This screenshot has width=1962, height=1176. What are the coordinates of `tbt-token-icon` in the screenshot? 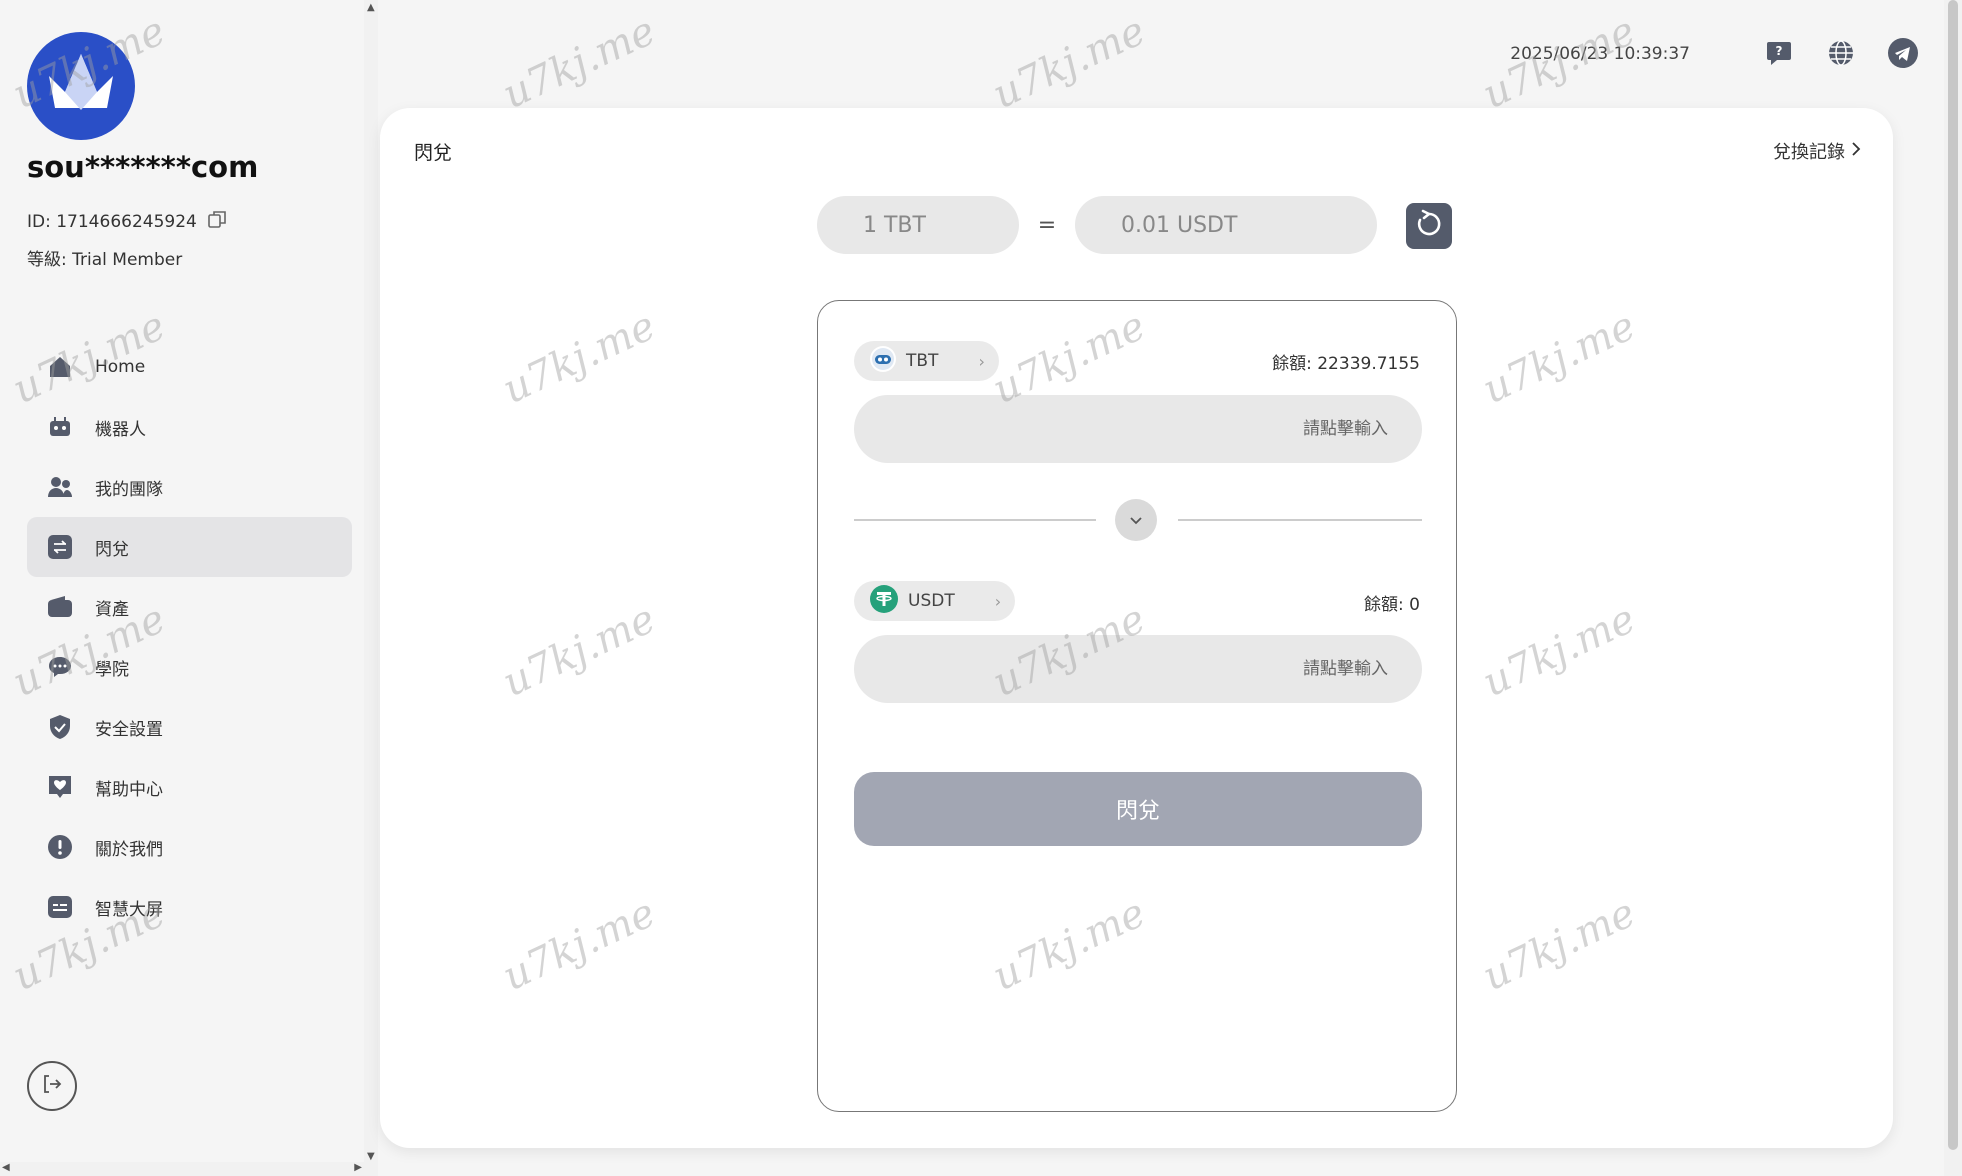 It's located at (883, 361).